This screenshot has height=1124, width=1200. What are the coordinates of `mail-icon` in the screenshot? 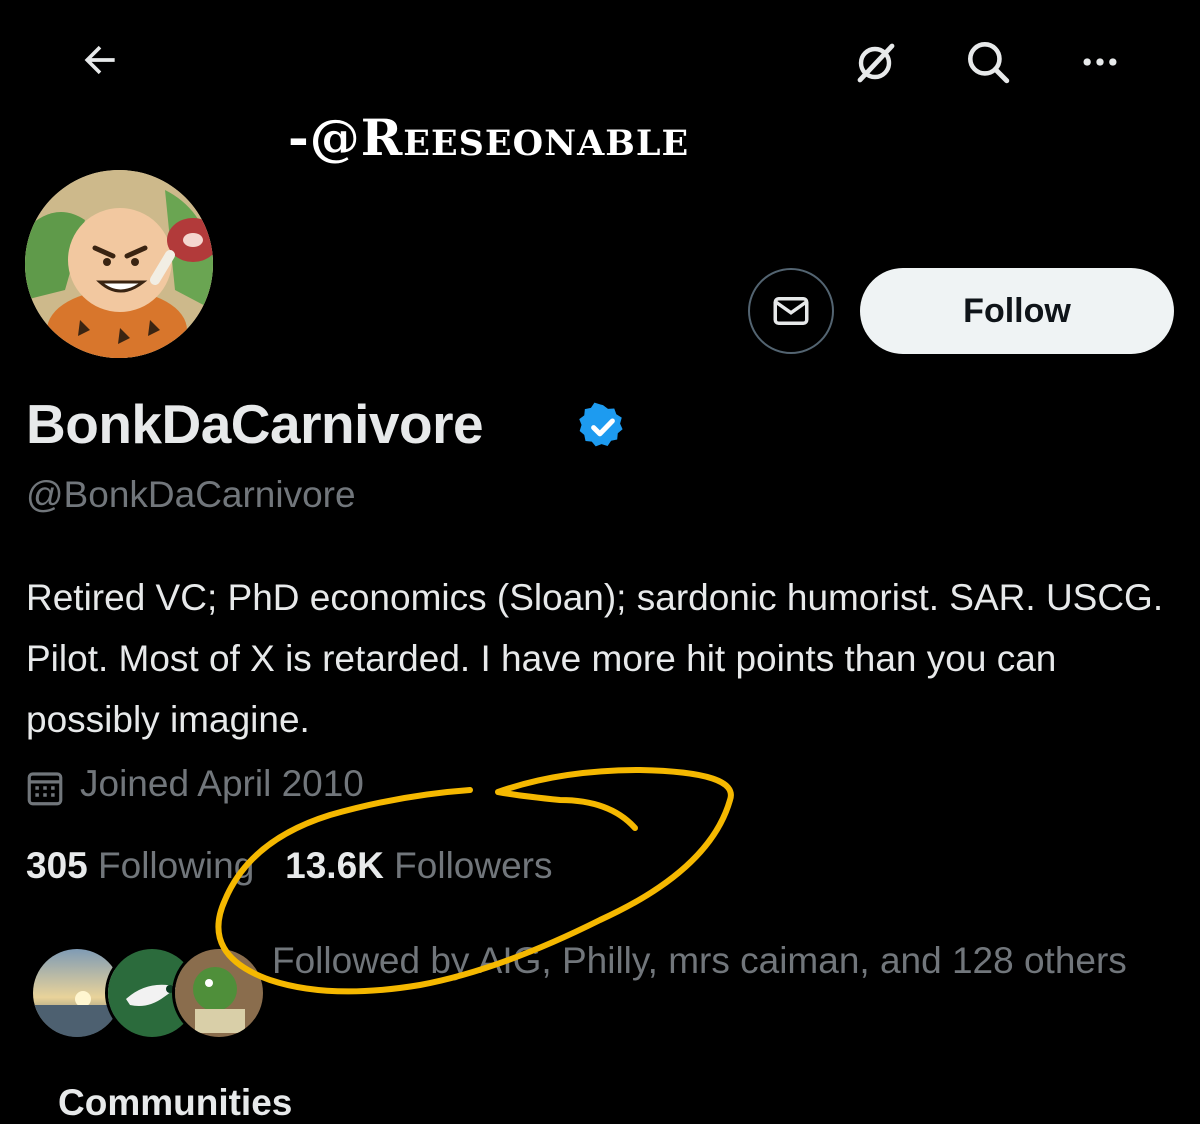 It's located at (791, 311).